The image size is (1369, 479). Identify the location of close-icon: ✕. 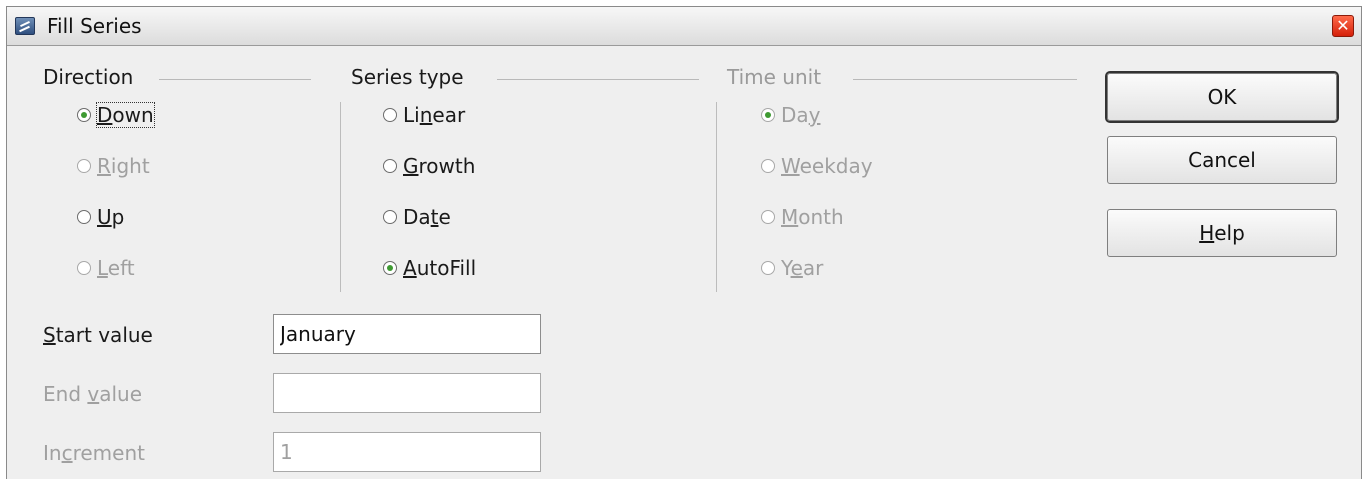
(1343, 26).